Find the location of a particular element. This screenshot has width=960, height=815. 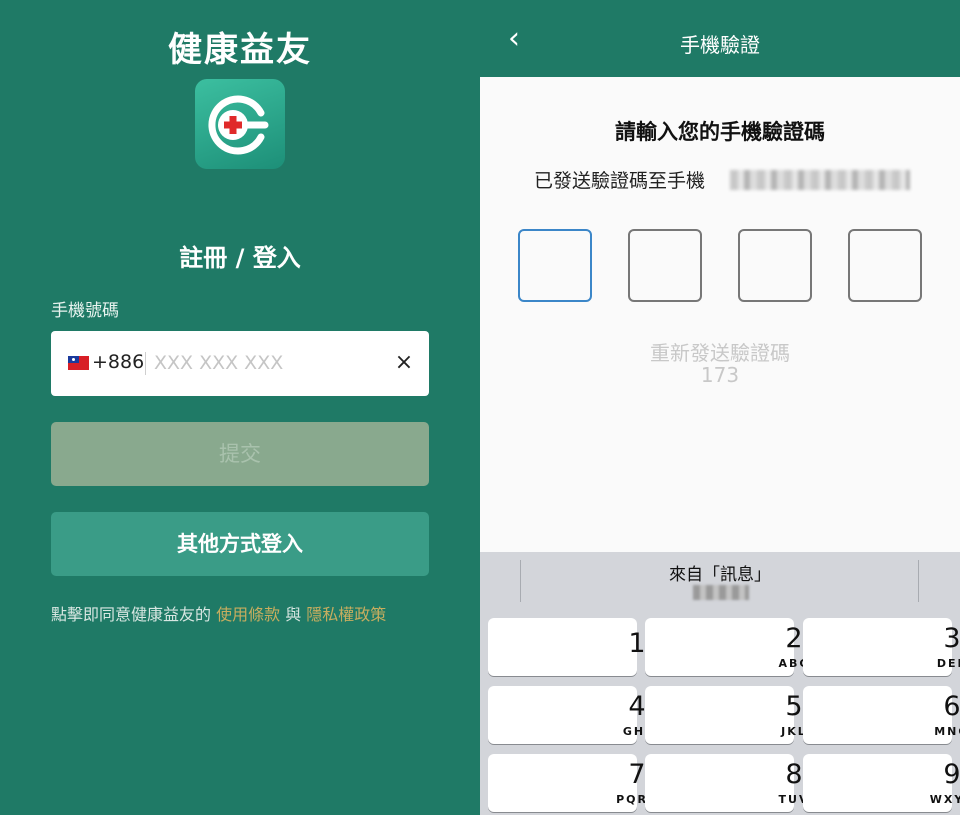

terms-prefix: 點擊即同意健康益友的 is located at coordinates (134, 614).